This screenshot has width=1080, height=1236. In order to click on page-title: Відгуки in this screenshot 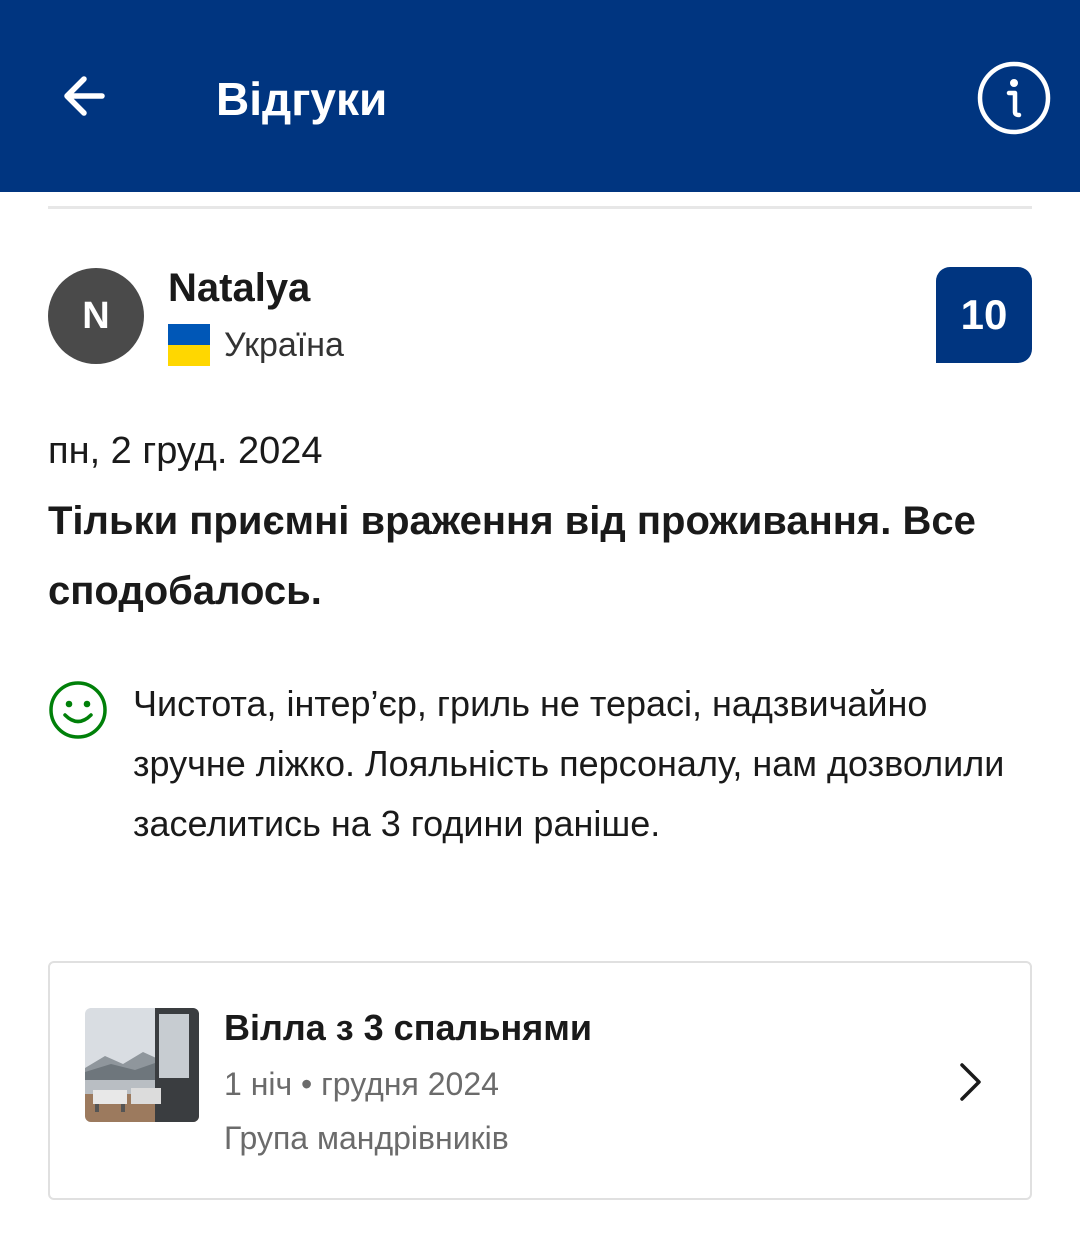, I will do `click(302, 99)`.